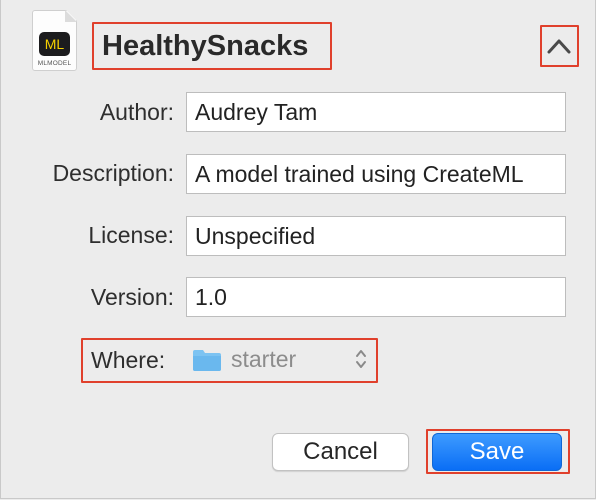  What do you see at coordinates (131, 235) in the screenshot?
I see `license-label: License:` at bounding box center [131, 235].